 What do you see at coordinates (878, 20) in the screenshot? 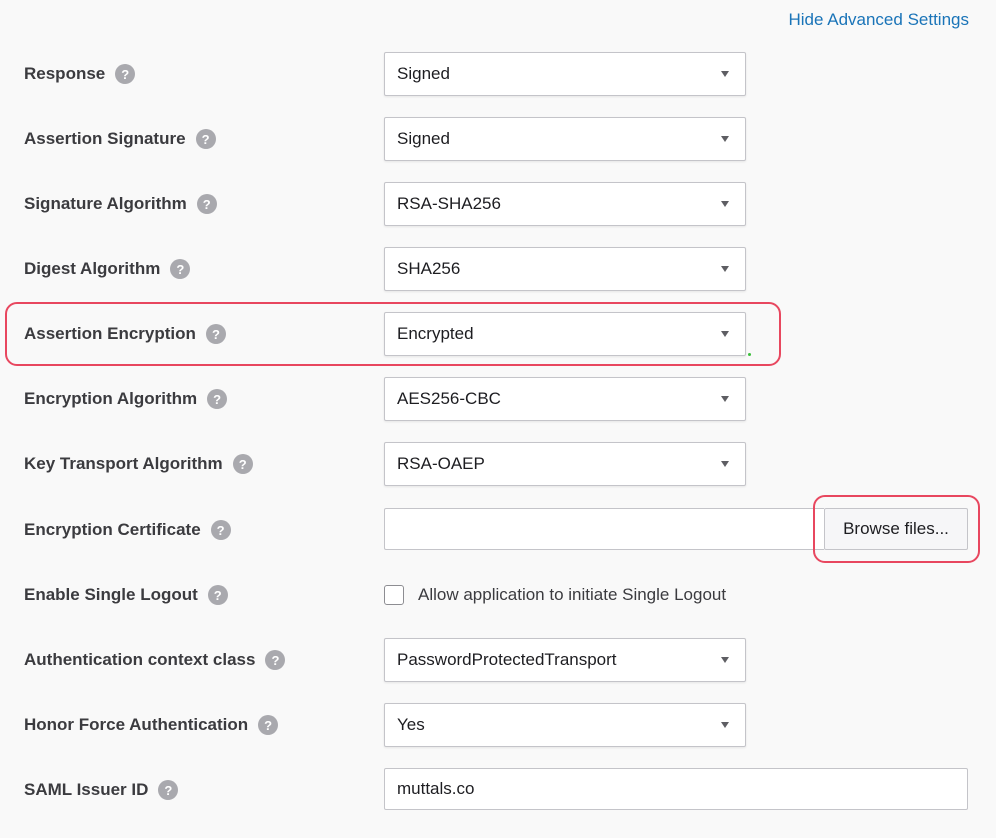
I see `hide-advanced-settings-link: Hide Advanced Settings` at bounding box center [878, 20].